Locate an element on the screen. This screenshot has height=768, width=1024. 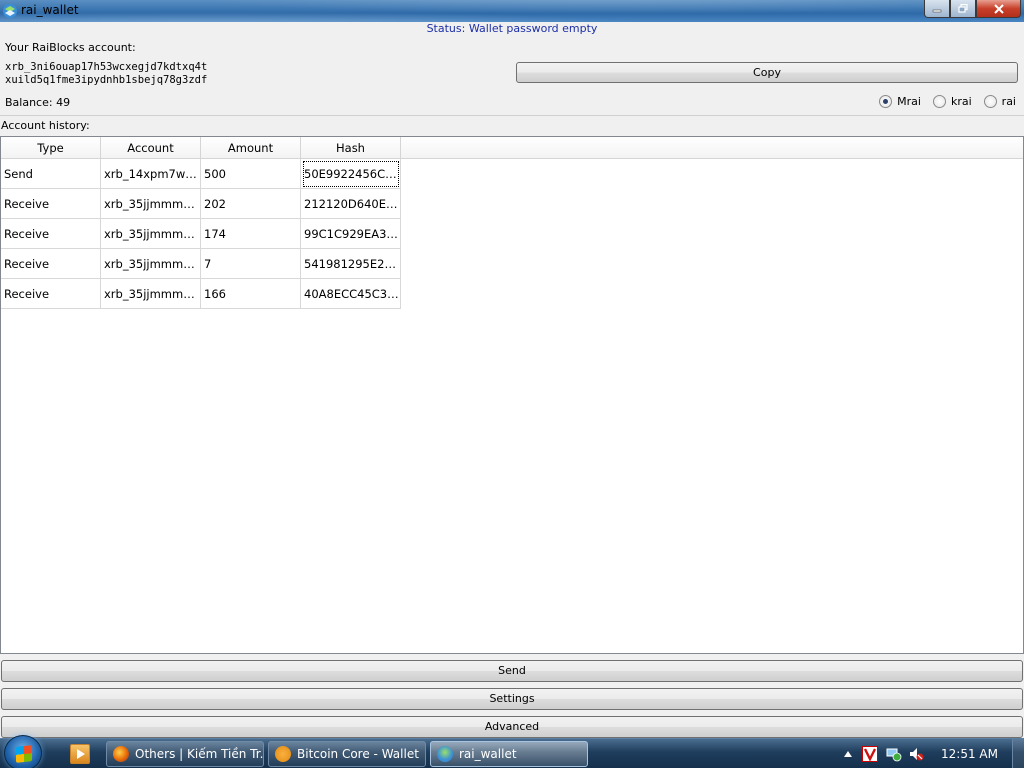
unit-selector: Mrai krai rai is located at coordinates (947, 101).